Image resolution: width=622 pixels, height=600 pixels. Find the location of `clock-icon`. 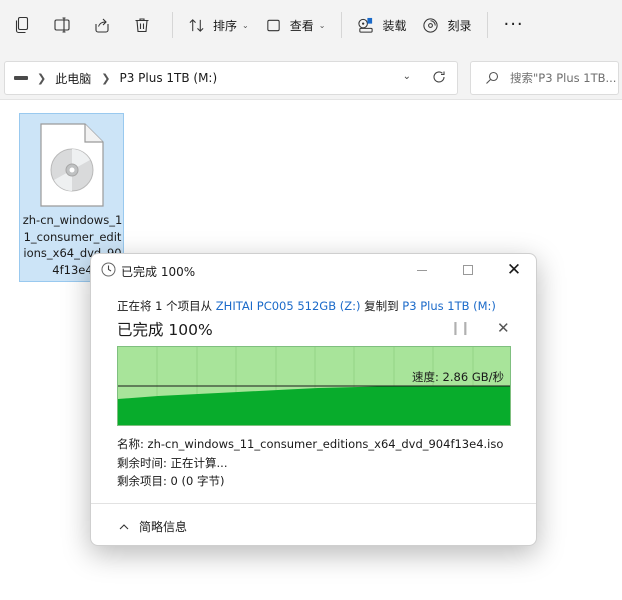

clock-icon is located at coordinates (108, 269).